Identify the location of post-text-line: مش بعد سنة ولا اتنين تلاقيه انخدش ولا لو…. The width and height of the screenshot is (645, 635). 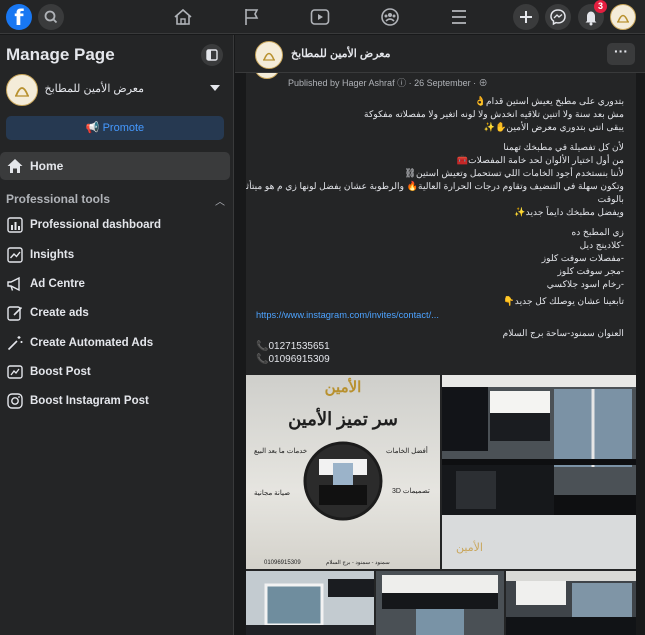
(494, 114).